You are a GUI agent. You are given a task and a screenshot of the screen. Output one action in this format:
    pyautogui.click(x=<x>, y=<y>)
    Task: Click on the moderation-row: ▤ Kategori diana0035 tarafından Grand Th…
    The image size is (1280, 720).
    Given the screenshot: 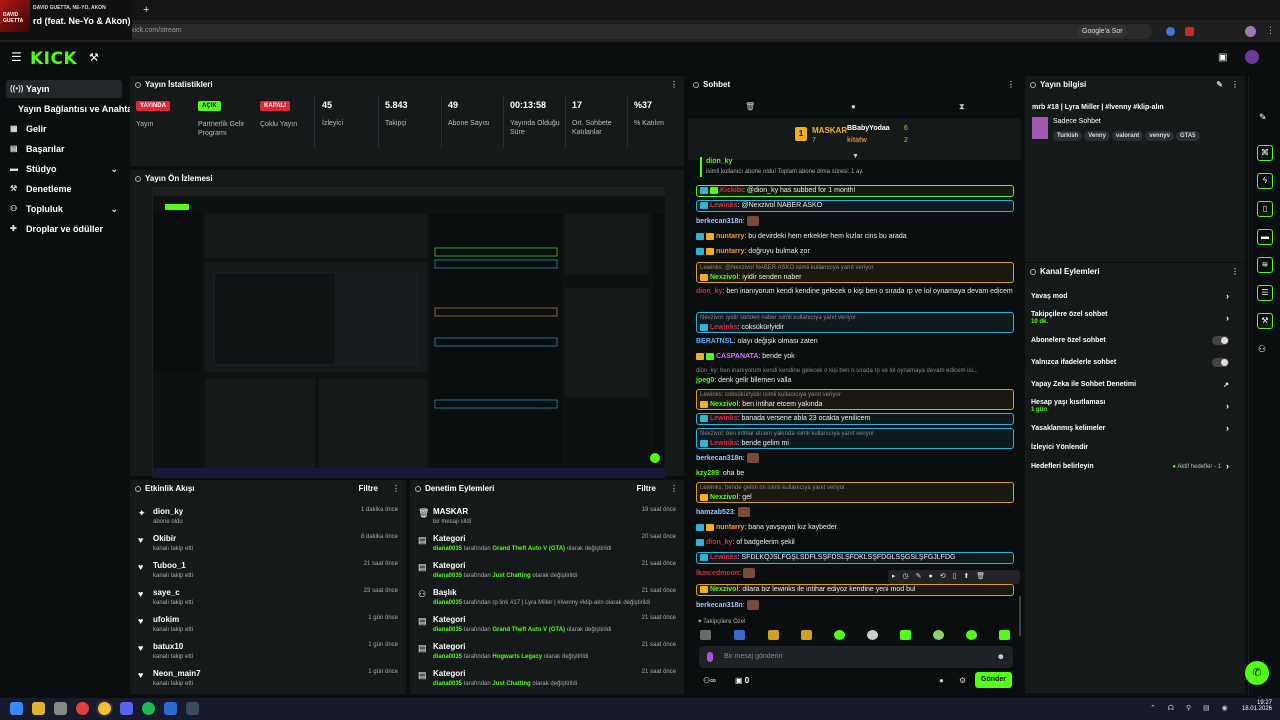 What is the action you would take?
    pyautogui.click(x=547, y=625)
    